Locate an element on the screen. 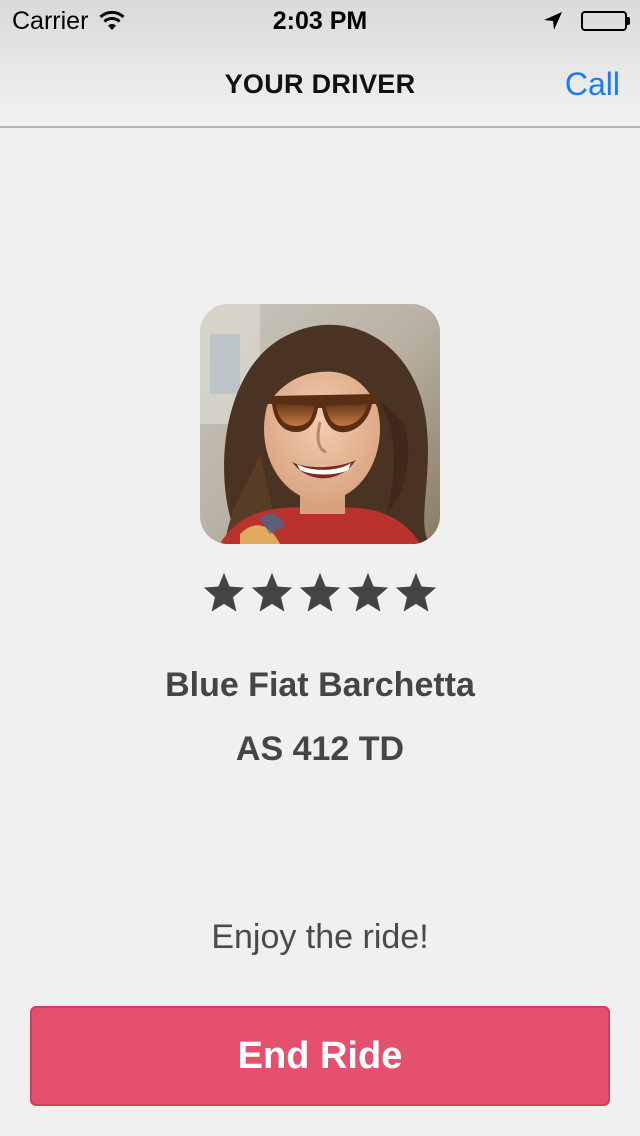  driver-rating is located at coordinates (320, 593).